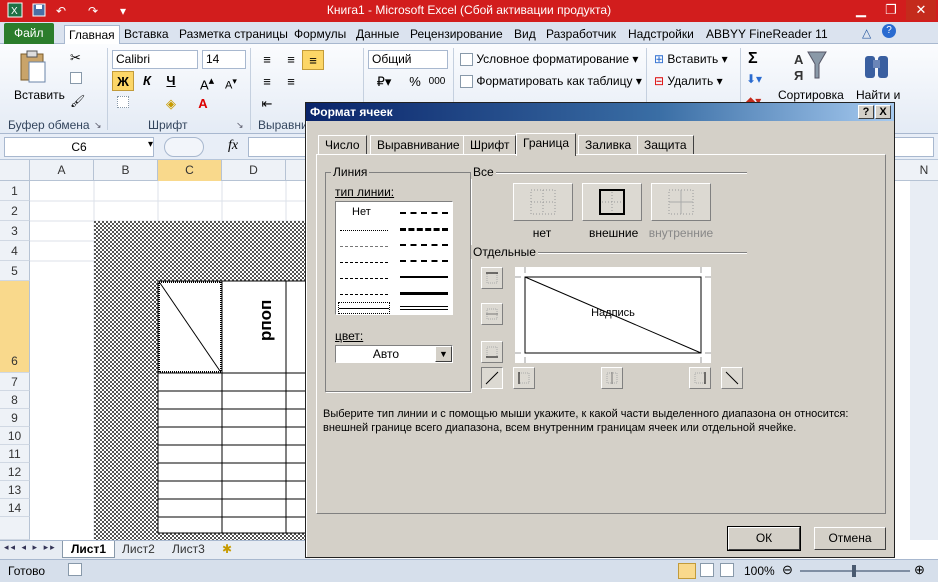 The height and width of the screenshot is (582, 938). I want to click on line-style-medium-dash-dot-dot, so click(424, 213).